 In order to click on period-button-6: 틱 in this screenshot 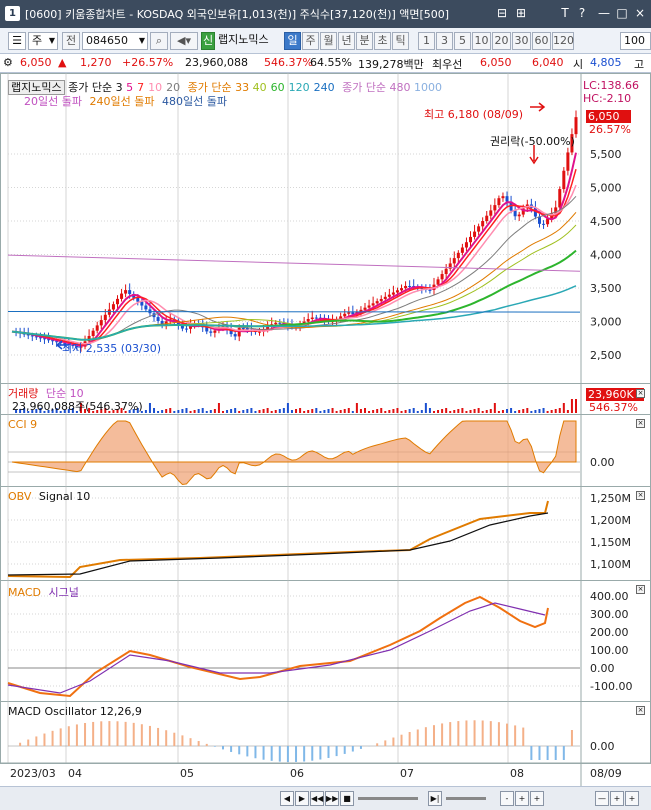, I will do `click(400, 41)`.